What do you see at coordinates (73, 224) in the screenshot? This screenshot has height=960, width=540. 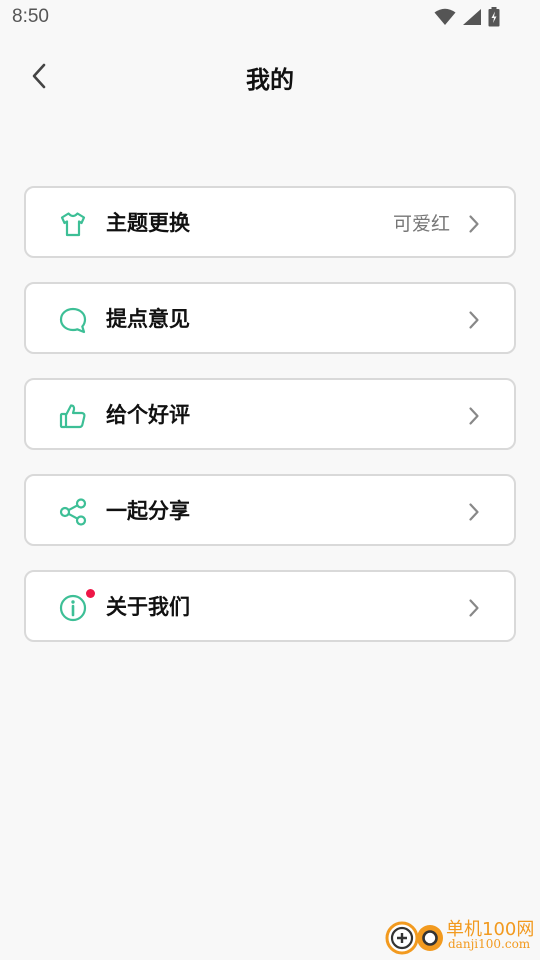 I see `tshirt-icon` at bounding box center [73, 224].